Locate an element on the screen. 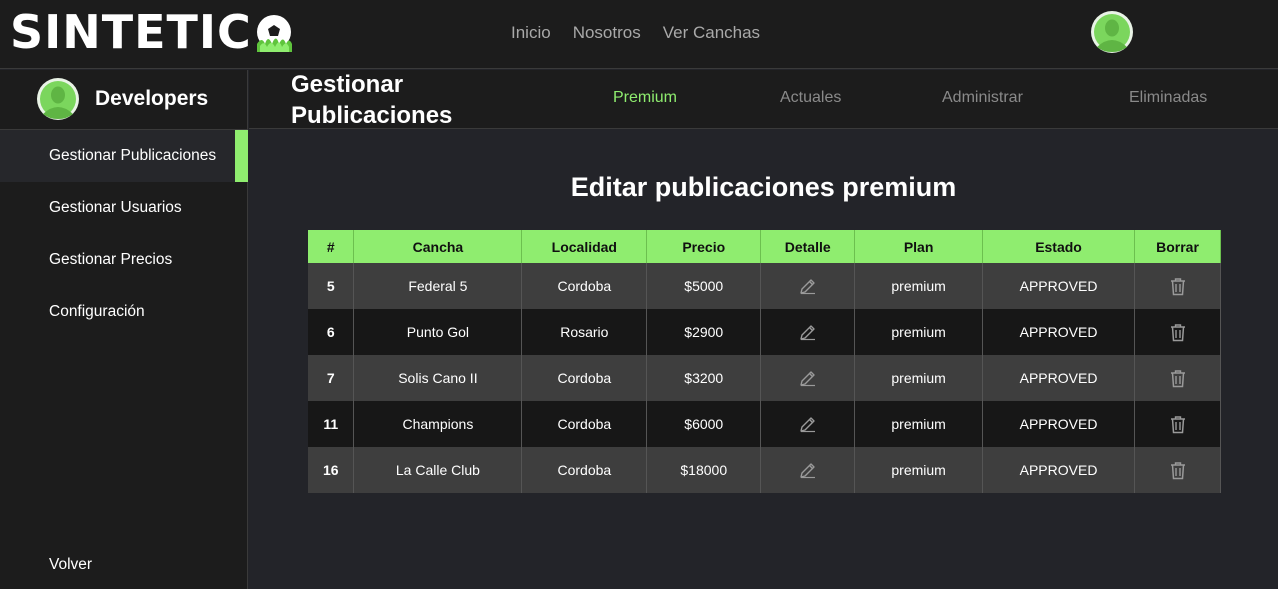 Image resolution: width=1278 pixels, height=589 pixels. column-header-precio: Precio is located at coordinates (704, 246).